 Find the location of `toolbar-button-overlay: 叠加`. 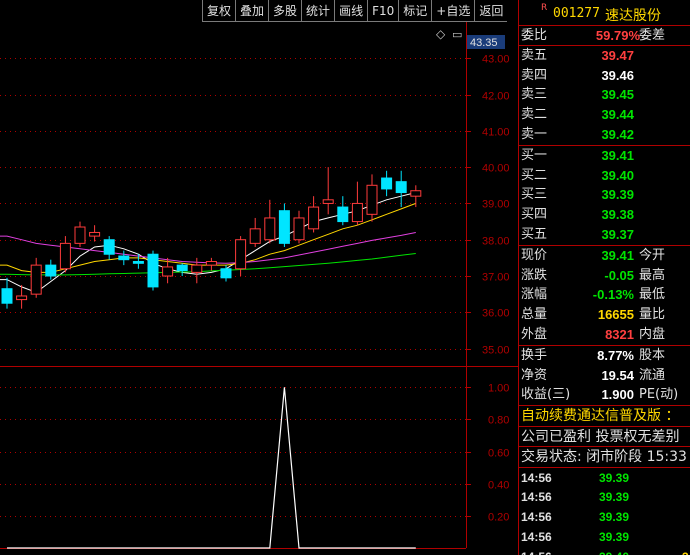

toolbar-button-overlay: 叠加 is located at coordinates (252, 11).